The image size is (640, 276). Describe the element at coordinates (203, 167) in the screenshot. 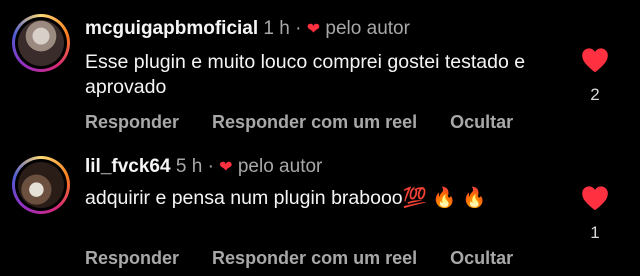

I see `comment-header: lil_fvck64 5 h · ❤ pelo autor` at that location.